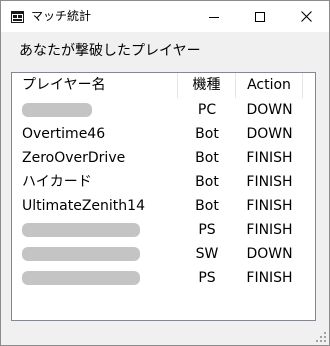 This screenshot has height=346, width=330. What do you see at coordinates (207, 85) in the screenshot?
I see `column-header-platform: 機種` at bounding box center [207, 85].